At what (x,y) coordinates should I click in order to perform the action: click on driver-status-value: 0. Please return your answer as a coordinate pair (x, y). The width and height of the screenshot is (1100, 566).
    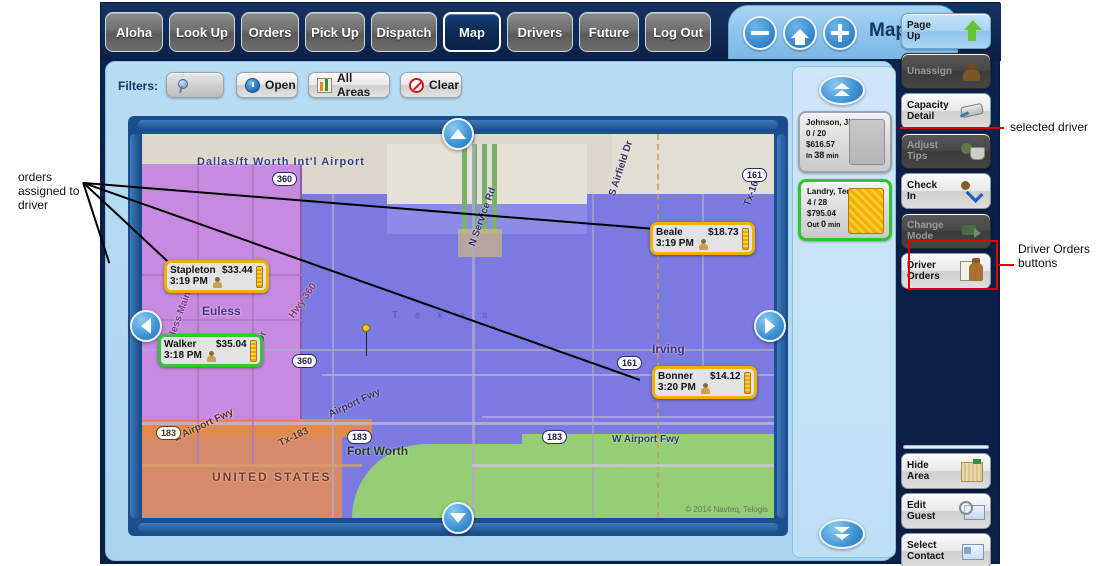
    Looking at the image, I should click on (824, 224).